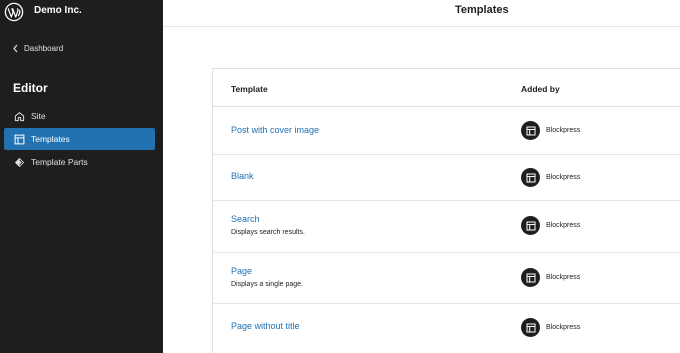 Image resolution: width=680 pixels, height=353 pixels. What do you see at coordinates (249, 89) in the screenshot?
I see `column-header-template: Template` at bounding box center [249, 89].